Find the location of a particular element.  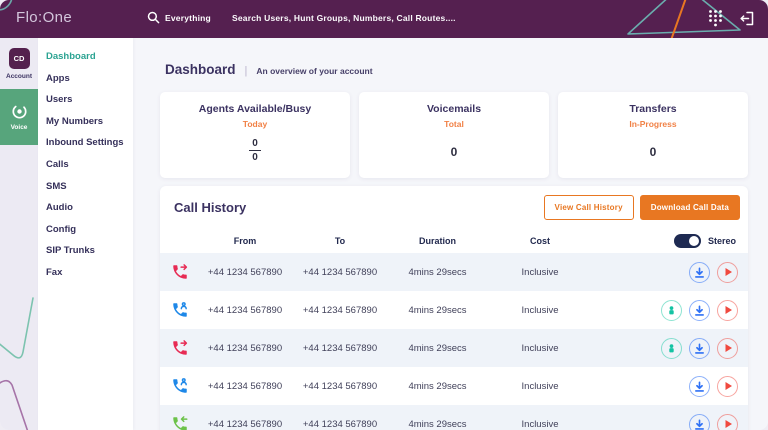

page-title: Dashboard is located at coordinates (200, 69).